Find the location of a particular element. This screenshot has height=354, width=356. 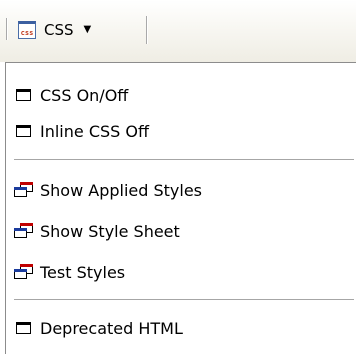

menu-item-label: Test Styles is located at coordinates (83, 272).